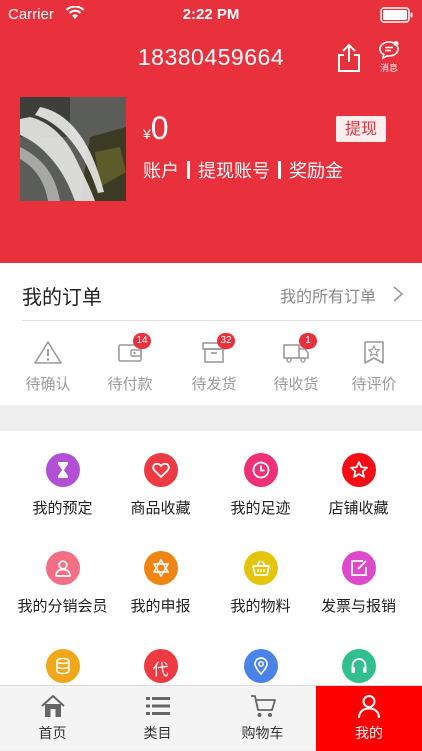 This screenshot has height=751, width=422. I want to click on grid-item-label: 我的申报, so click(160, 606).